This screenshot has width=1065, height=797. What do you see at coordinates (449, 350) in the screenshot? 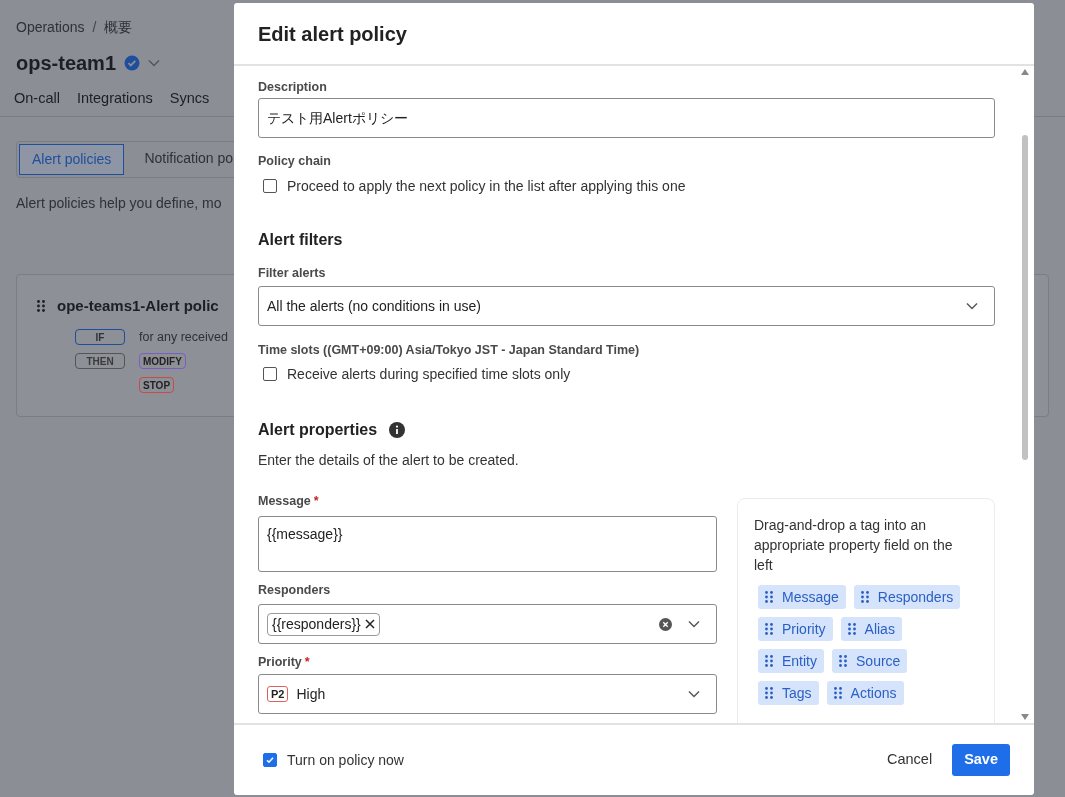
I see `field-label: Time slots ((GMT+09:00) Asia/Tokyo JST - Japan Standard Time)` at bounding box center [449, 350].